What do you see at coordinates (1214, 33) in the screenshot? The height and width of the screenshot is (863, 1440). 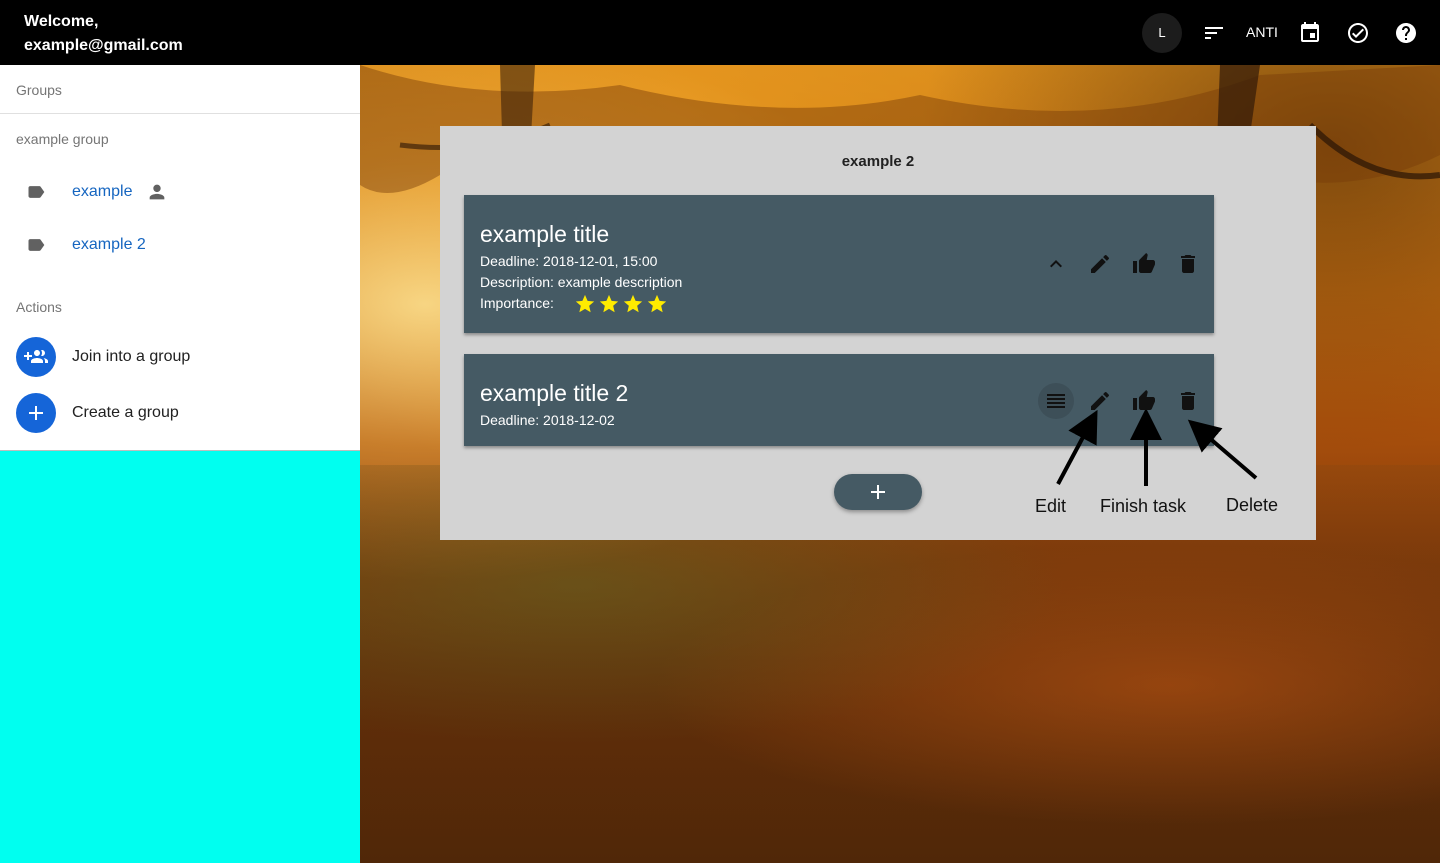 I see `sort-icon` at bounding box center [1214, 33].